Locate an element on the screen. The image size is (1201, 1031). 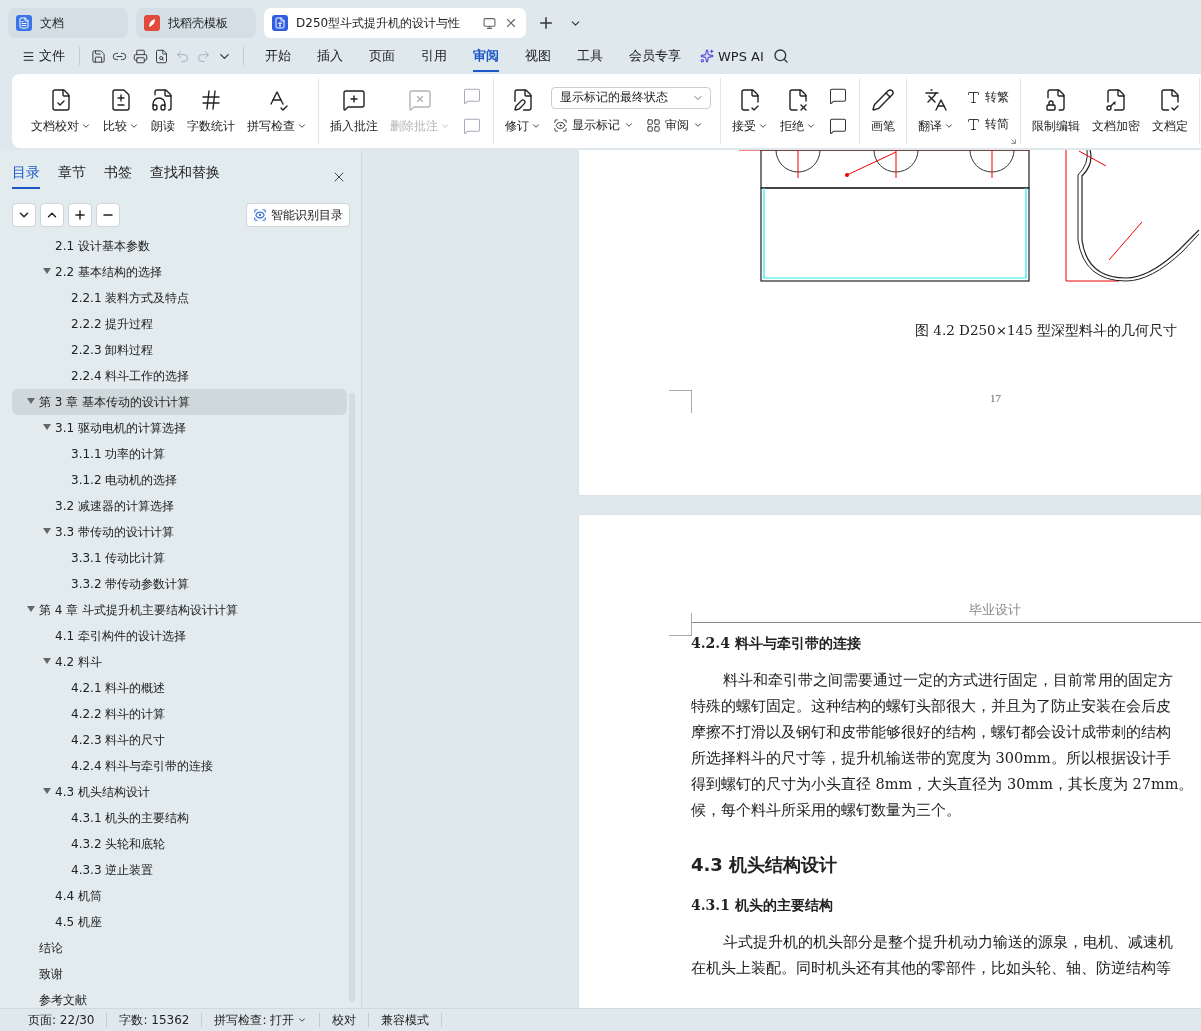
paragraph-line: 候，每个料斗所采用的螺钉数量为三个。 is located at coordinates (826, 810).